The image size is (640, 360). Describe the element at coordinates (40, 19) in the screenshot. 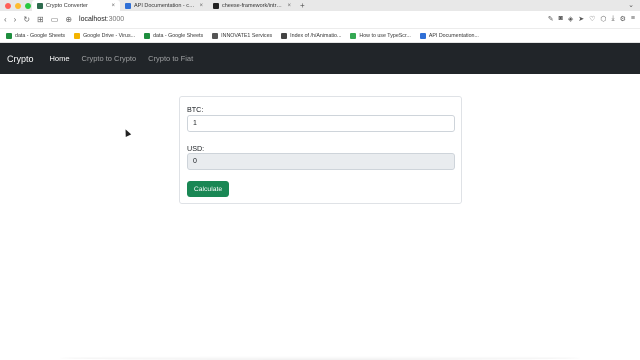

I see `extensions-grid-icon: ⊞` at that location.